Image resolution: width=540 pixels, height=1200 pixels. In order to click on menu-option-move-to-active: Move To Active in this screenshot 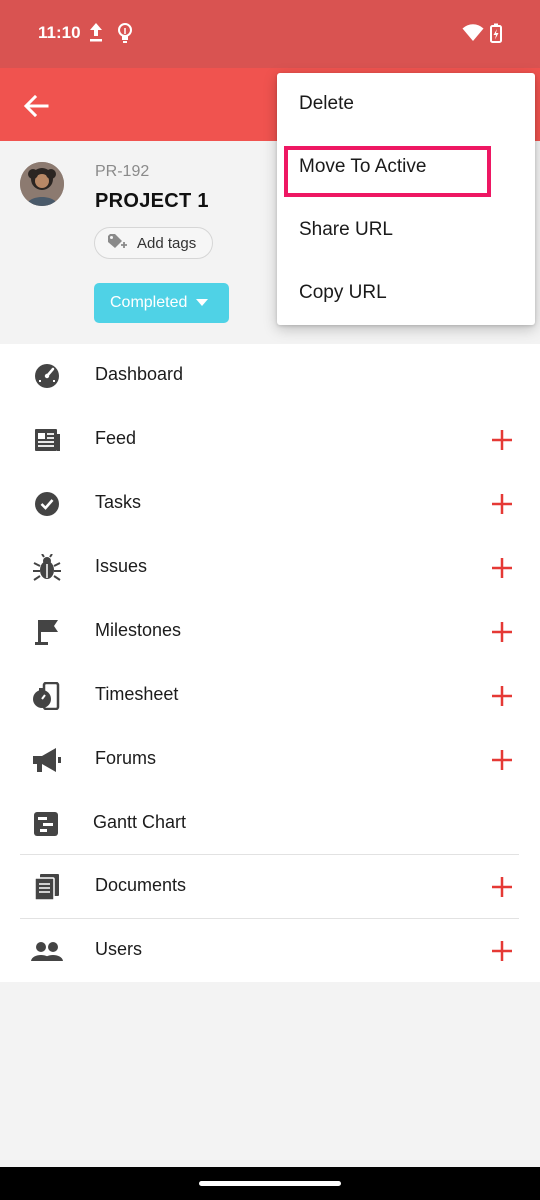, I will do `click(406, 167)`.